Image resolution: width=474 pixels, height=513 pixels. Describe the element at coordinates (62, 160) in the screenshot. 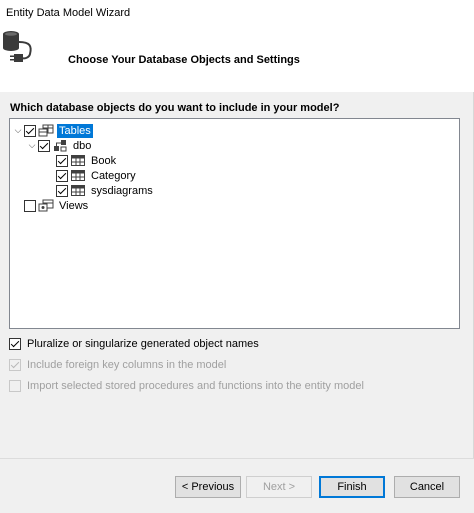

I see `book-checkbox` at that location.